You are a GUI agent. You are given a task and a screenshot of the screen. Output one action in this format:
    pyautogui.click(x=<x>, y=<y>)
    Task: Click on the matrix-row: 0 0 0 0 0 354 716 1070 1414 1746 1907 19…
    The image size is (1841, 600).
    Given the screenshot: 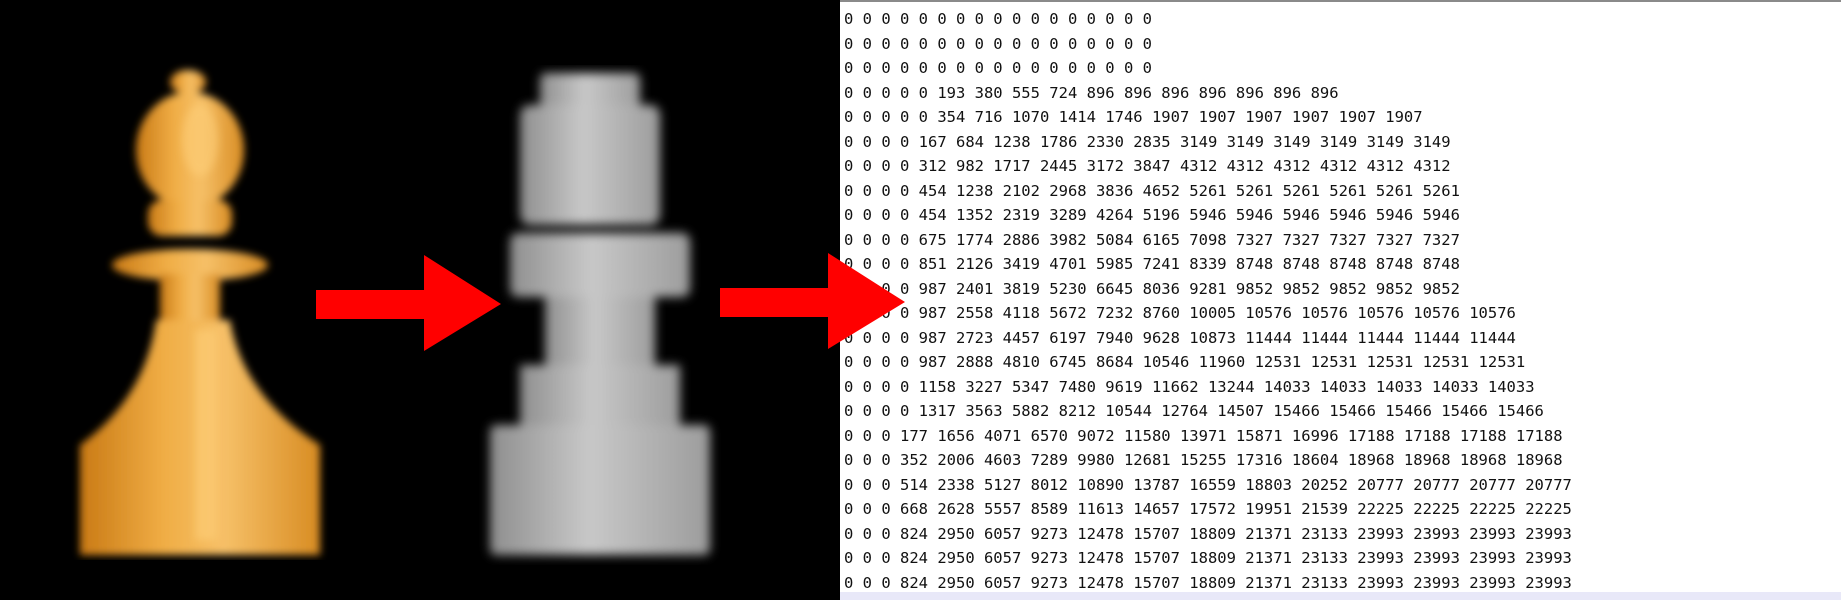 What is the action you would take?
    pyautogui.click(x=1133, y=117)
    